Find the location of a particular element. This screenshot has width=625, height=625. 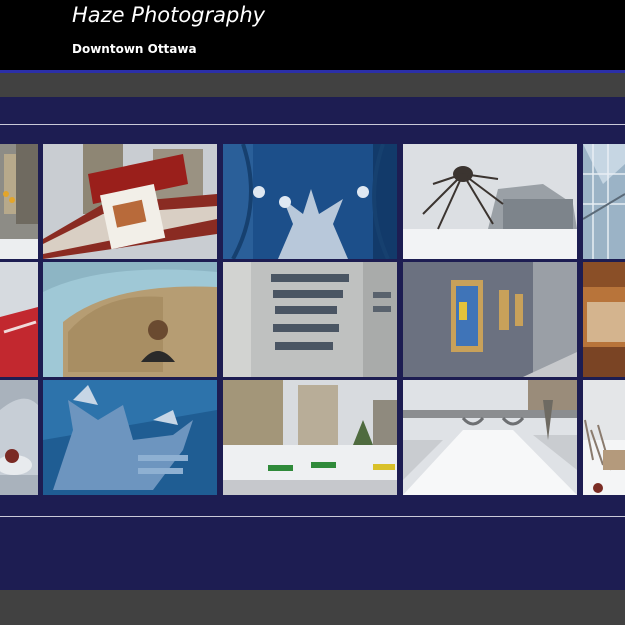

winterlude-snow-sculpture-photo is located at coordinates (130, 437).